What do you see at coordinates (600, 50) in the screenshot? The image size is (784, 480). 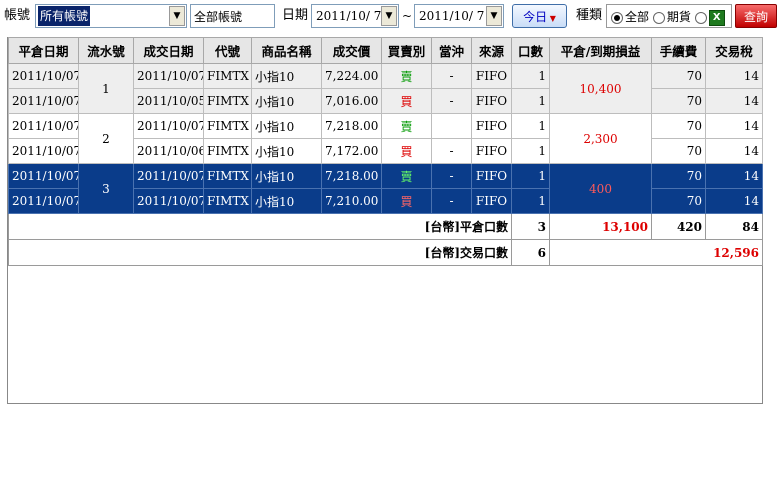 I see `column-header: 平倉/到期損益` at bounding box center [600, 50].